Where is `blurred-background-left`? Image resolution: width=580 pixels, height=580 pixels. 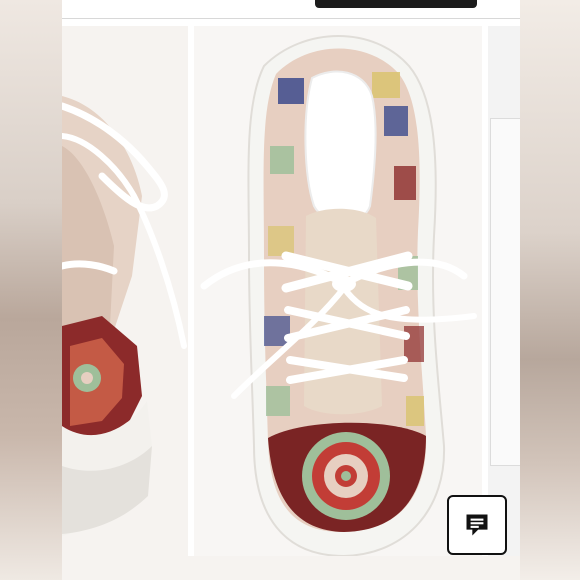
blurred-background-left is located at coordinates (31, 290).